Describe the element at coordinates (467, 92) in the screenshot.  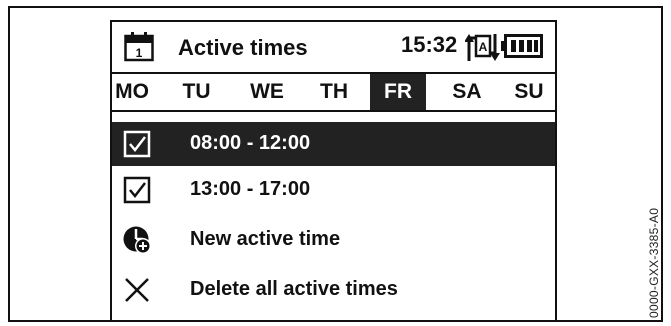
I see `tab-saturday: SA` at that location.